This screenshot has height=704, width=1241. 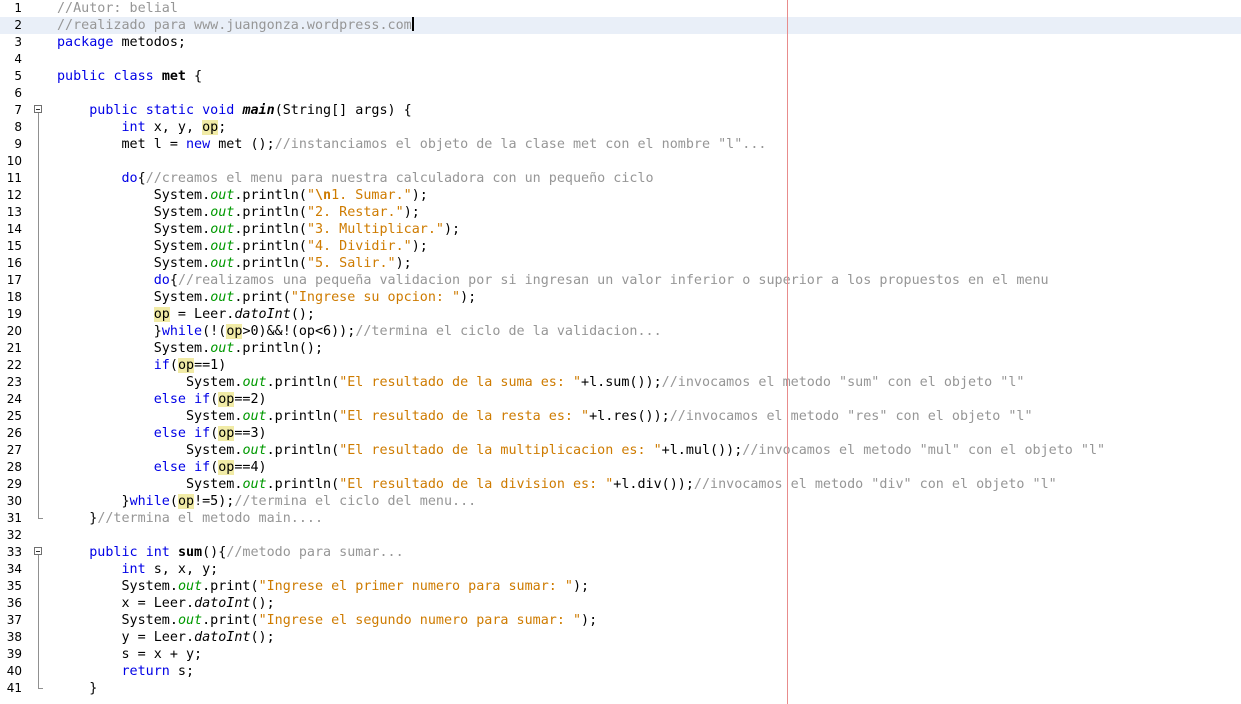 I want to click on code-text: System.out.println();, so click(x=190, y=348).